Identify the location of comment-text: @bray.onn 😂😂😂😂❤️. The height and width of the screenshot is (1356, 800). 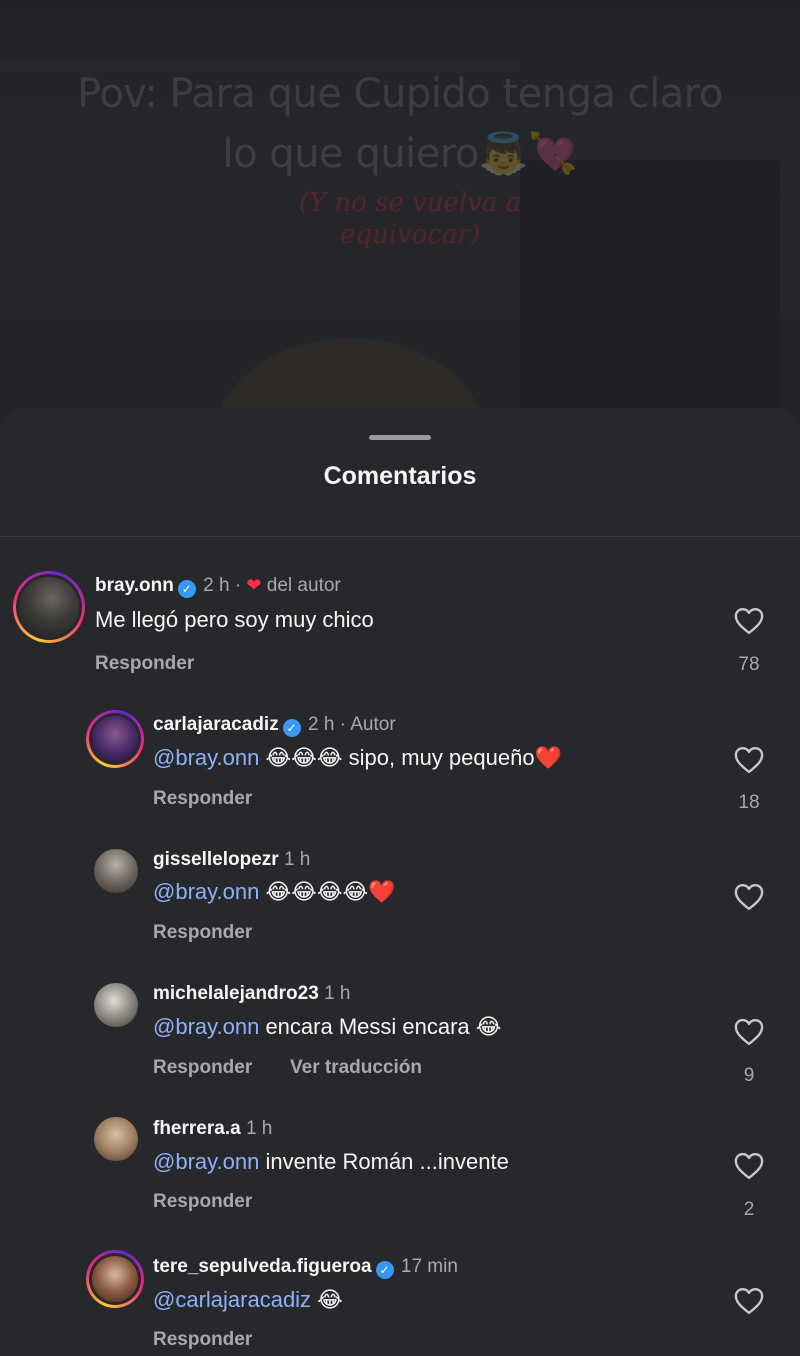
(274, 892).